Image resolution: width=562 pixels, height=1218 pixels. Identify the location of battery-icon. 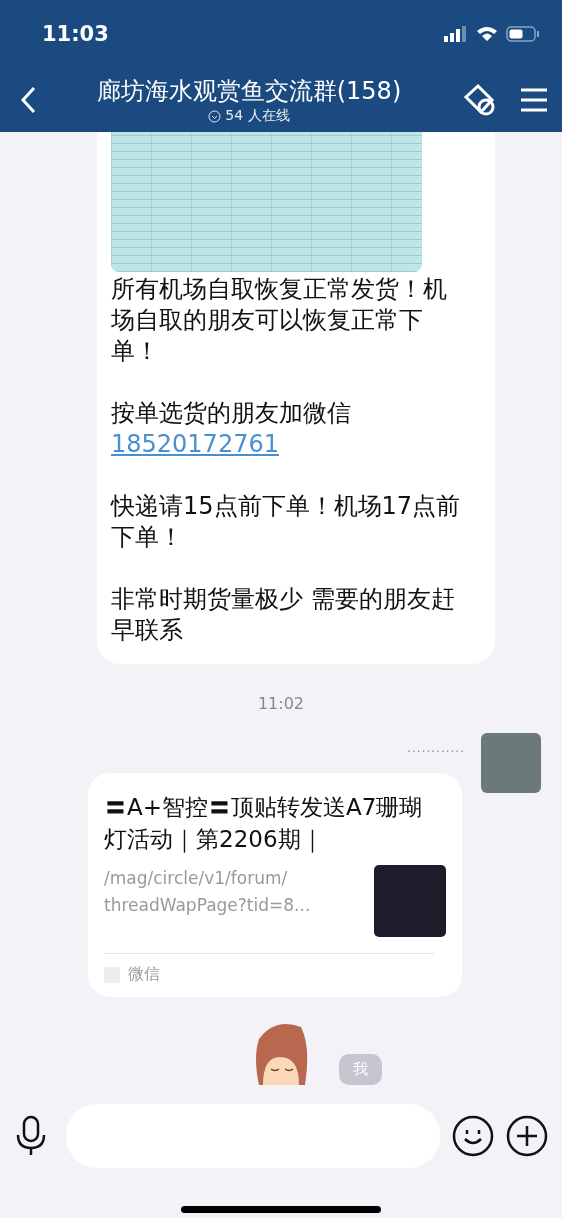
(523, 34).